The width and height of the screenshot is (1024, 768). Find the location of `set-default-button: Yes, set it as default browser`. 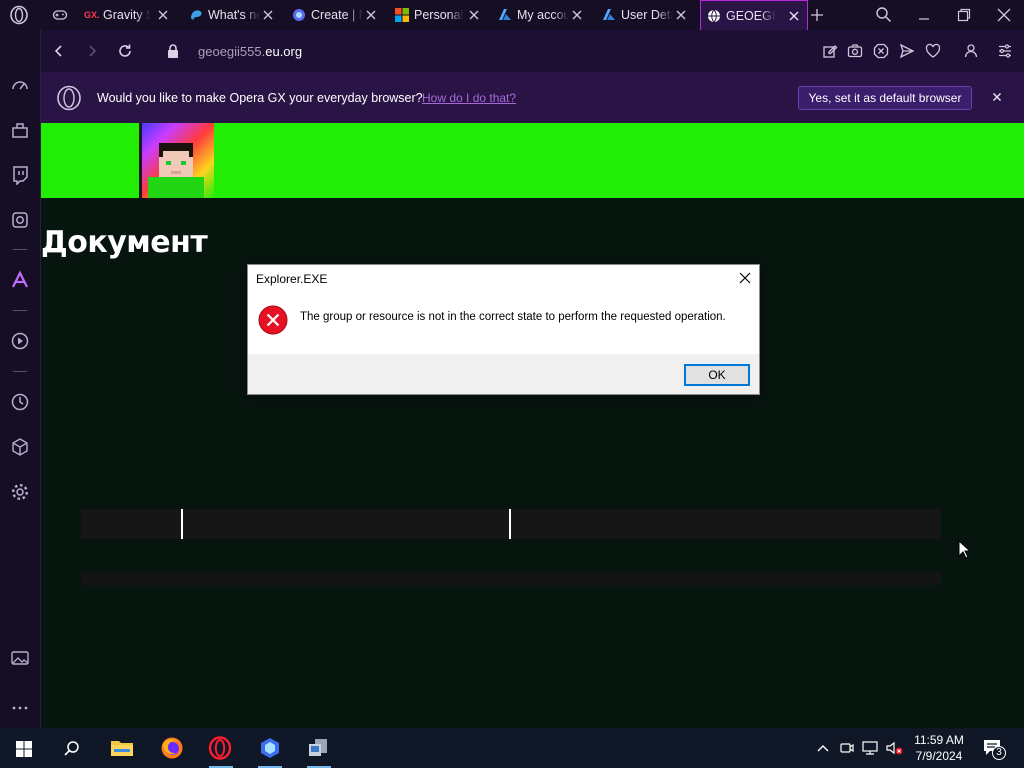

set-default-button: Yes, set it as default browser is located at coordinates (885, 98).